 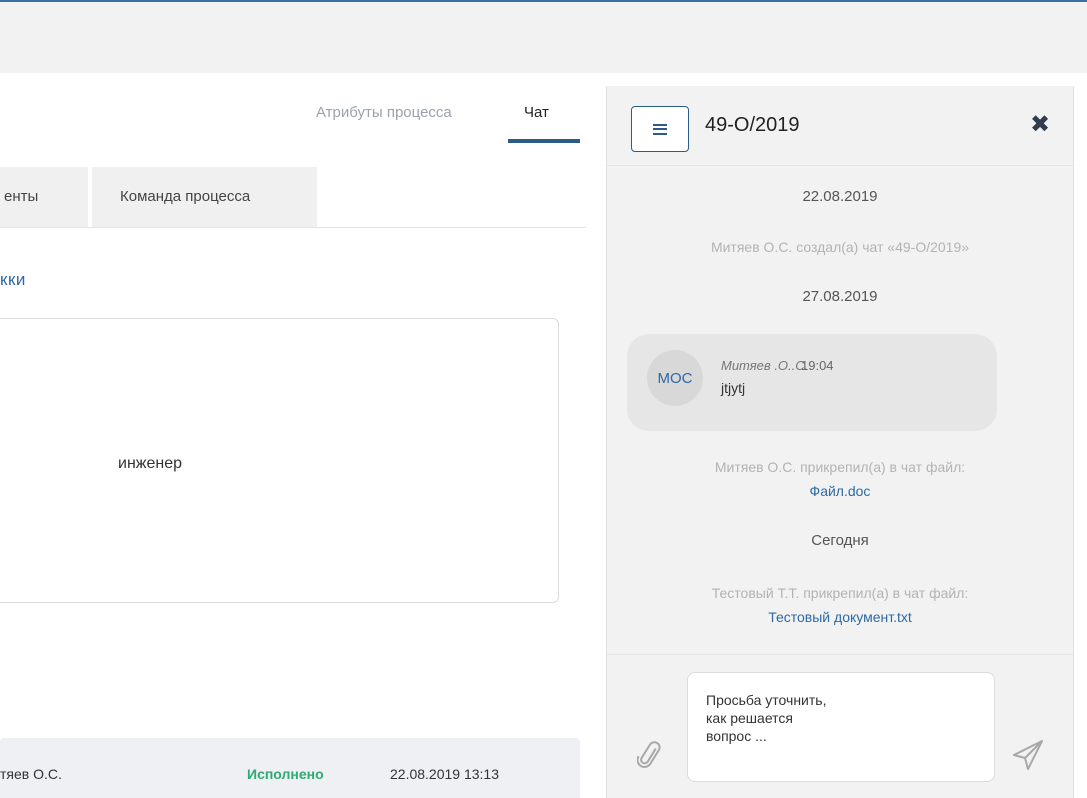 What do you see at coordinates (812, 382) in the screenshot?
I see `chat-message: МОС Митяев .О..С. 19:04 jtjytj` at bounding box center [812, 382].